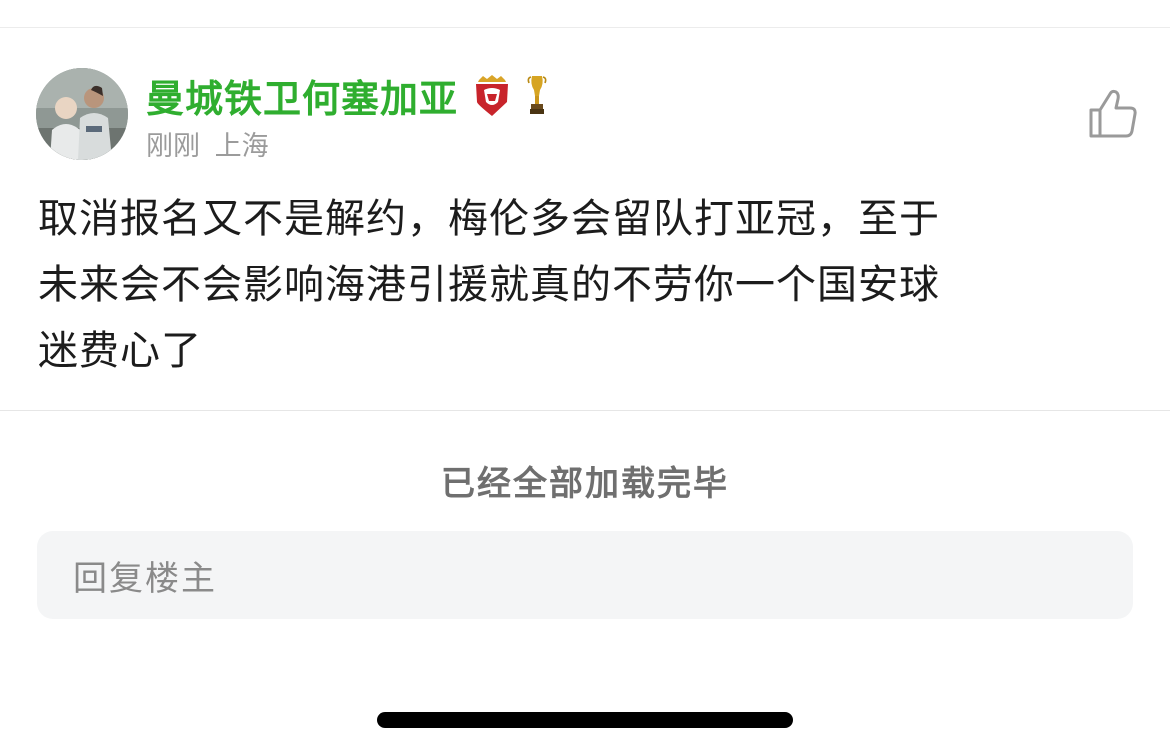 This screenshot has height=752, width=1170. Describe the element at coordinates (492, 95) in the screenshot. I see `club-badge-icon` at that location.